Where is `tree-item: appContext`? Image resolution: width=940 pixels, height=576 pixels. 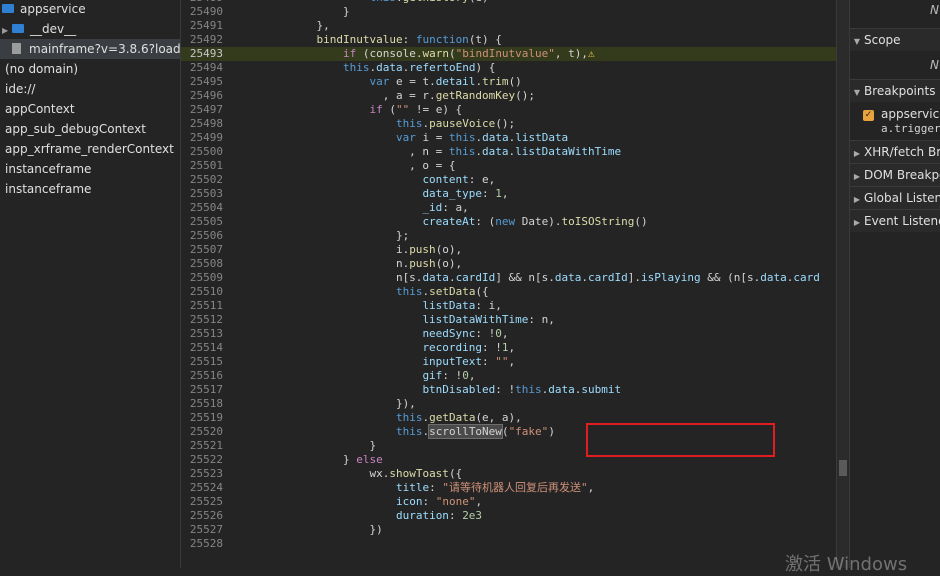 tree-item: appContext is located at coordinates (90, 109).